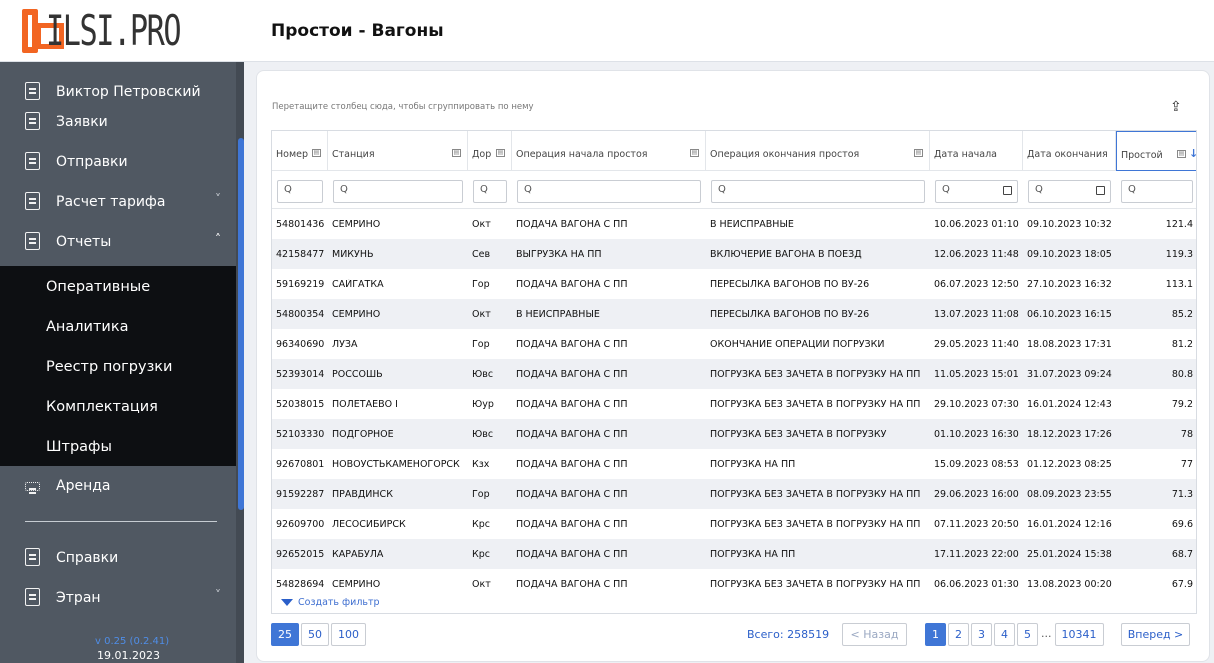 The height and width of the screenshot is (663, 1214). Describe the element at coordinates (98, 287) in the screenshot. I see `submenu-item-operative: Оперативные` at that location.